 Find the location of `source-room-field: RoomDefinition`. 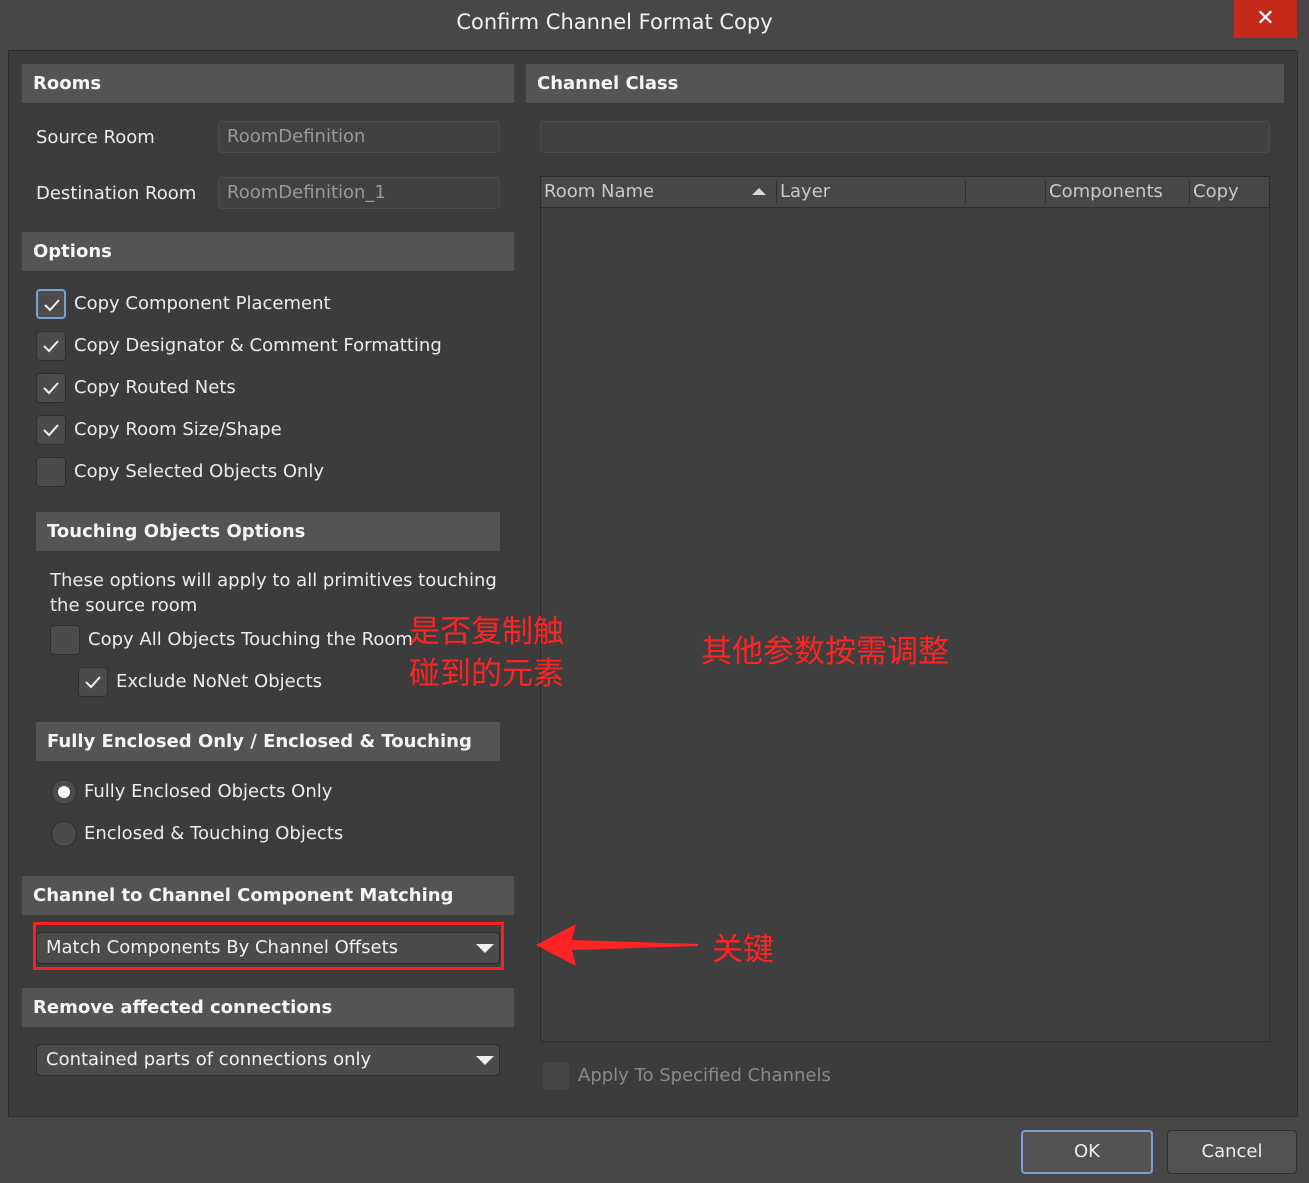

source-room-field: RoomDefinition is located at coordinates (359, 137).